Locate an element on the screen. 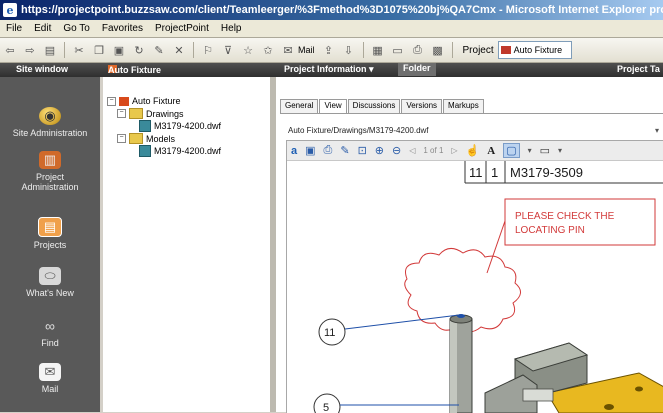  markup-text-line-1: PLEASE CHECK THE is located at coordinates (565, 216).